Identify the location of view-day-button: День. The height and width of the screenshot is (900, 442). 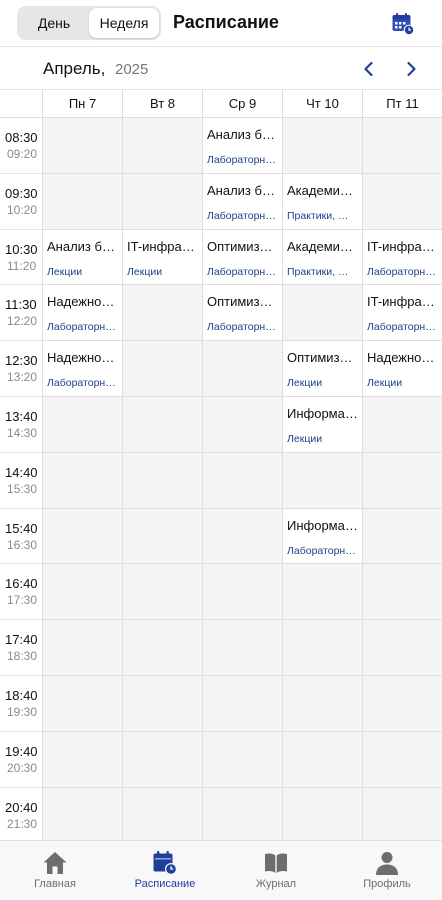
(54, 23).